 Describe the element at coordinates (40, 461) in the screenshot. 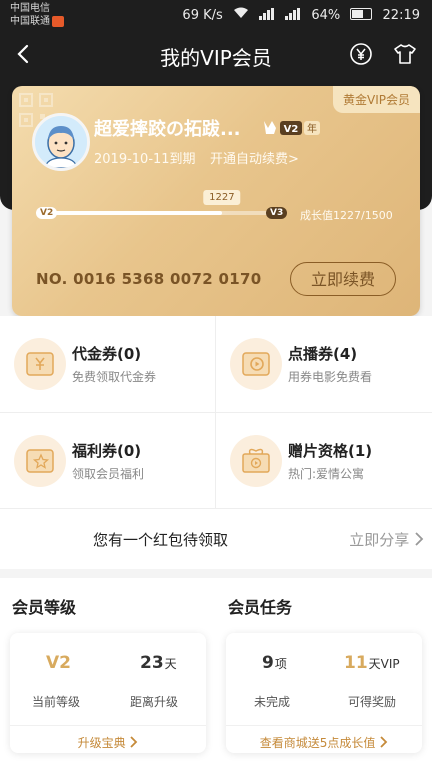

I see `star-ticket-icon` at that location.